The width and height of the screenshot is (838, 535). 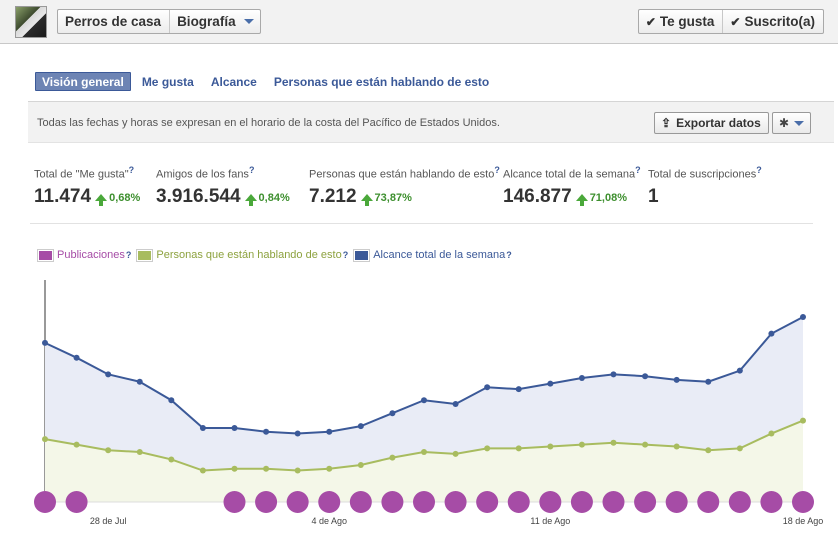 I want to click on stat-change-value: 73,87%, so click(x=393, y=198).